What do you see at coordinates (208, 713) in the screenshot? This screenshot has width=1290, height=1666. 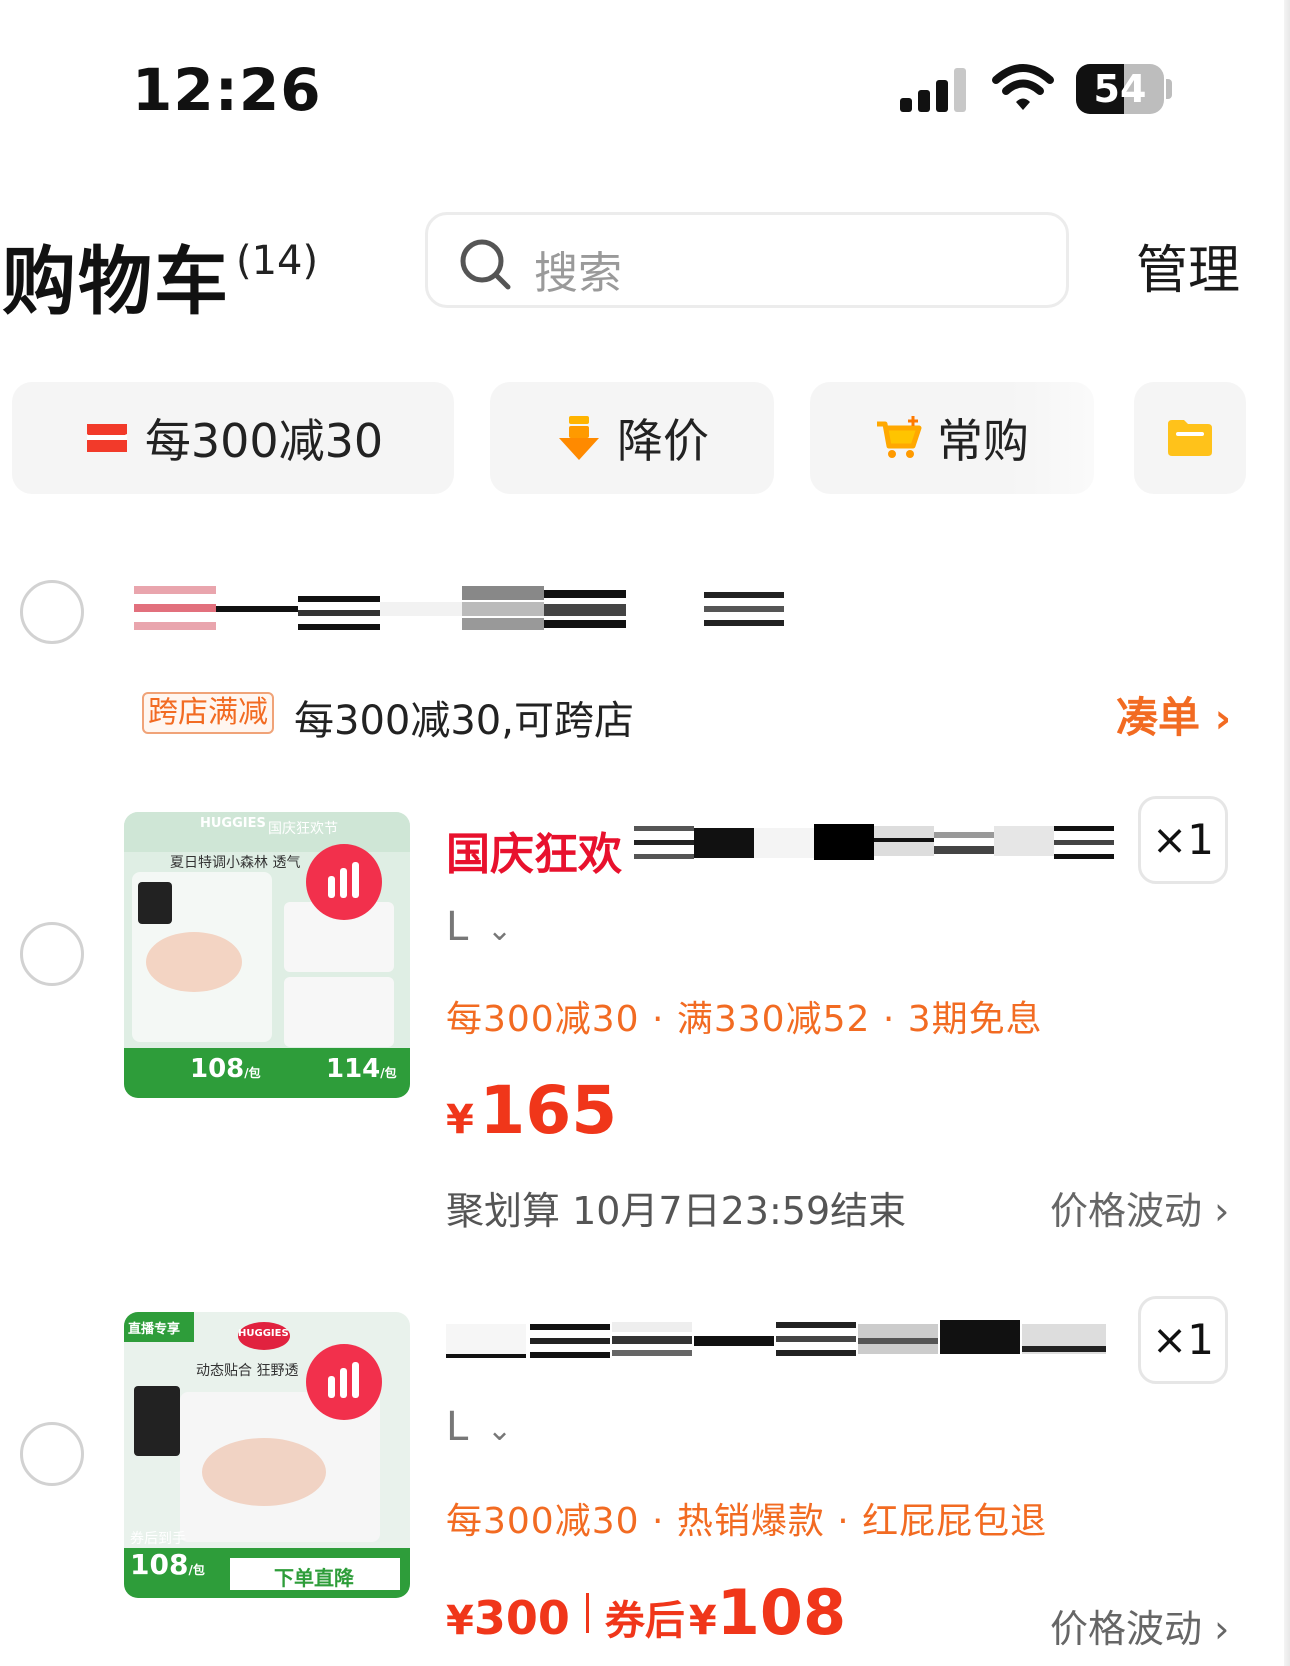 I see `promo-tag: 跨店满减` at bounding box center [208, 713].